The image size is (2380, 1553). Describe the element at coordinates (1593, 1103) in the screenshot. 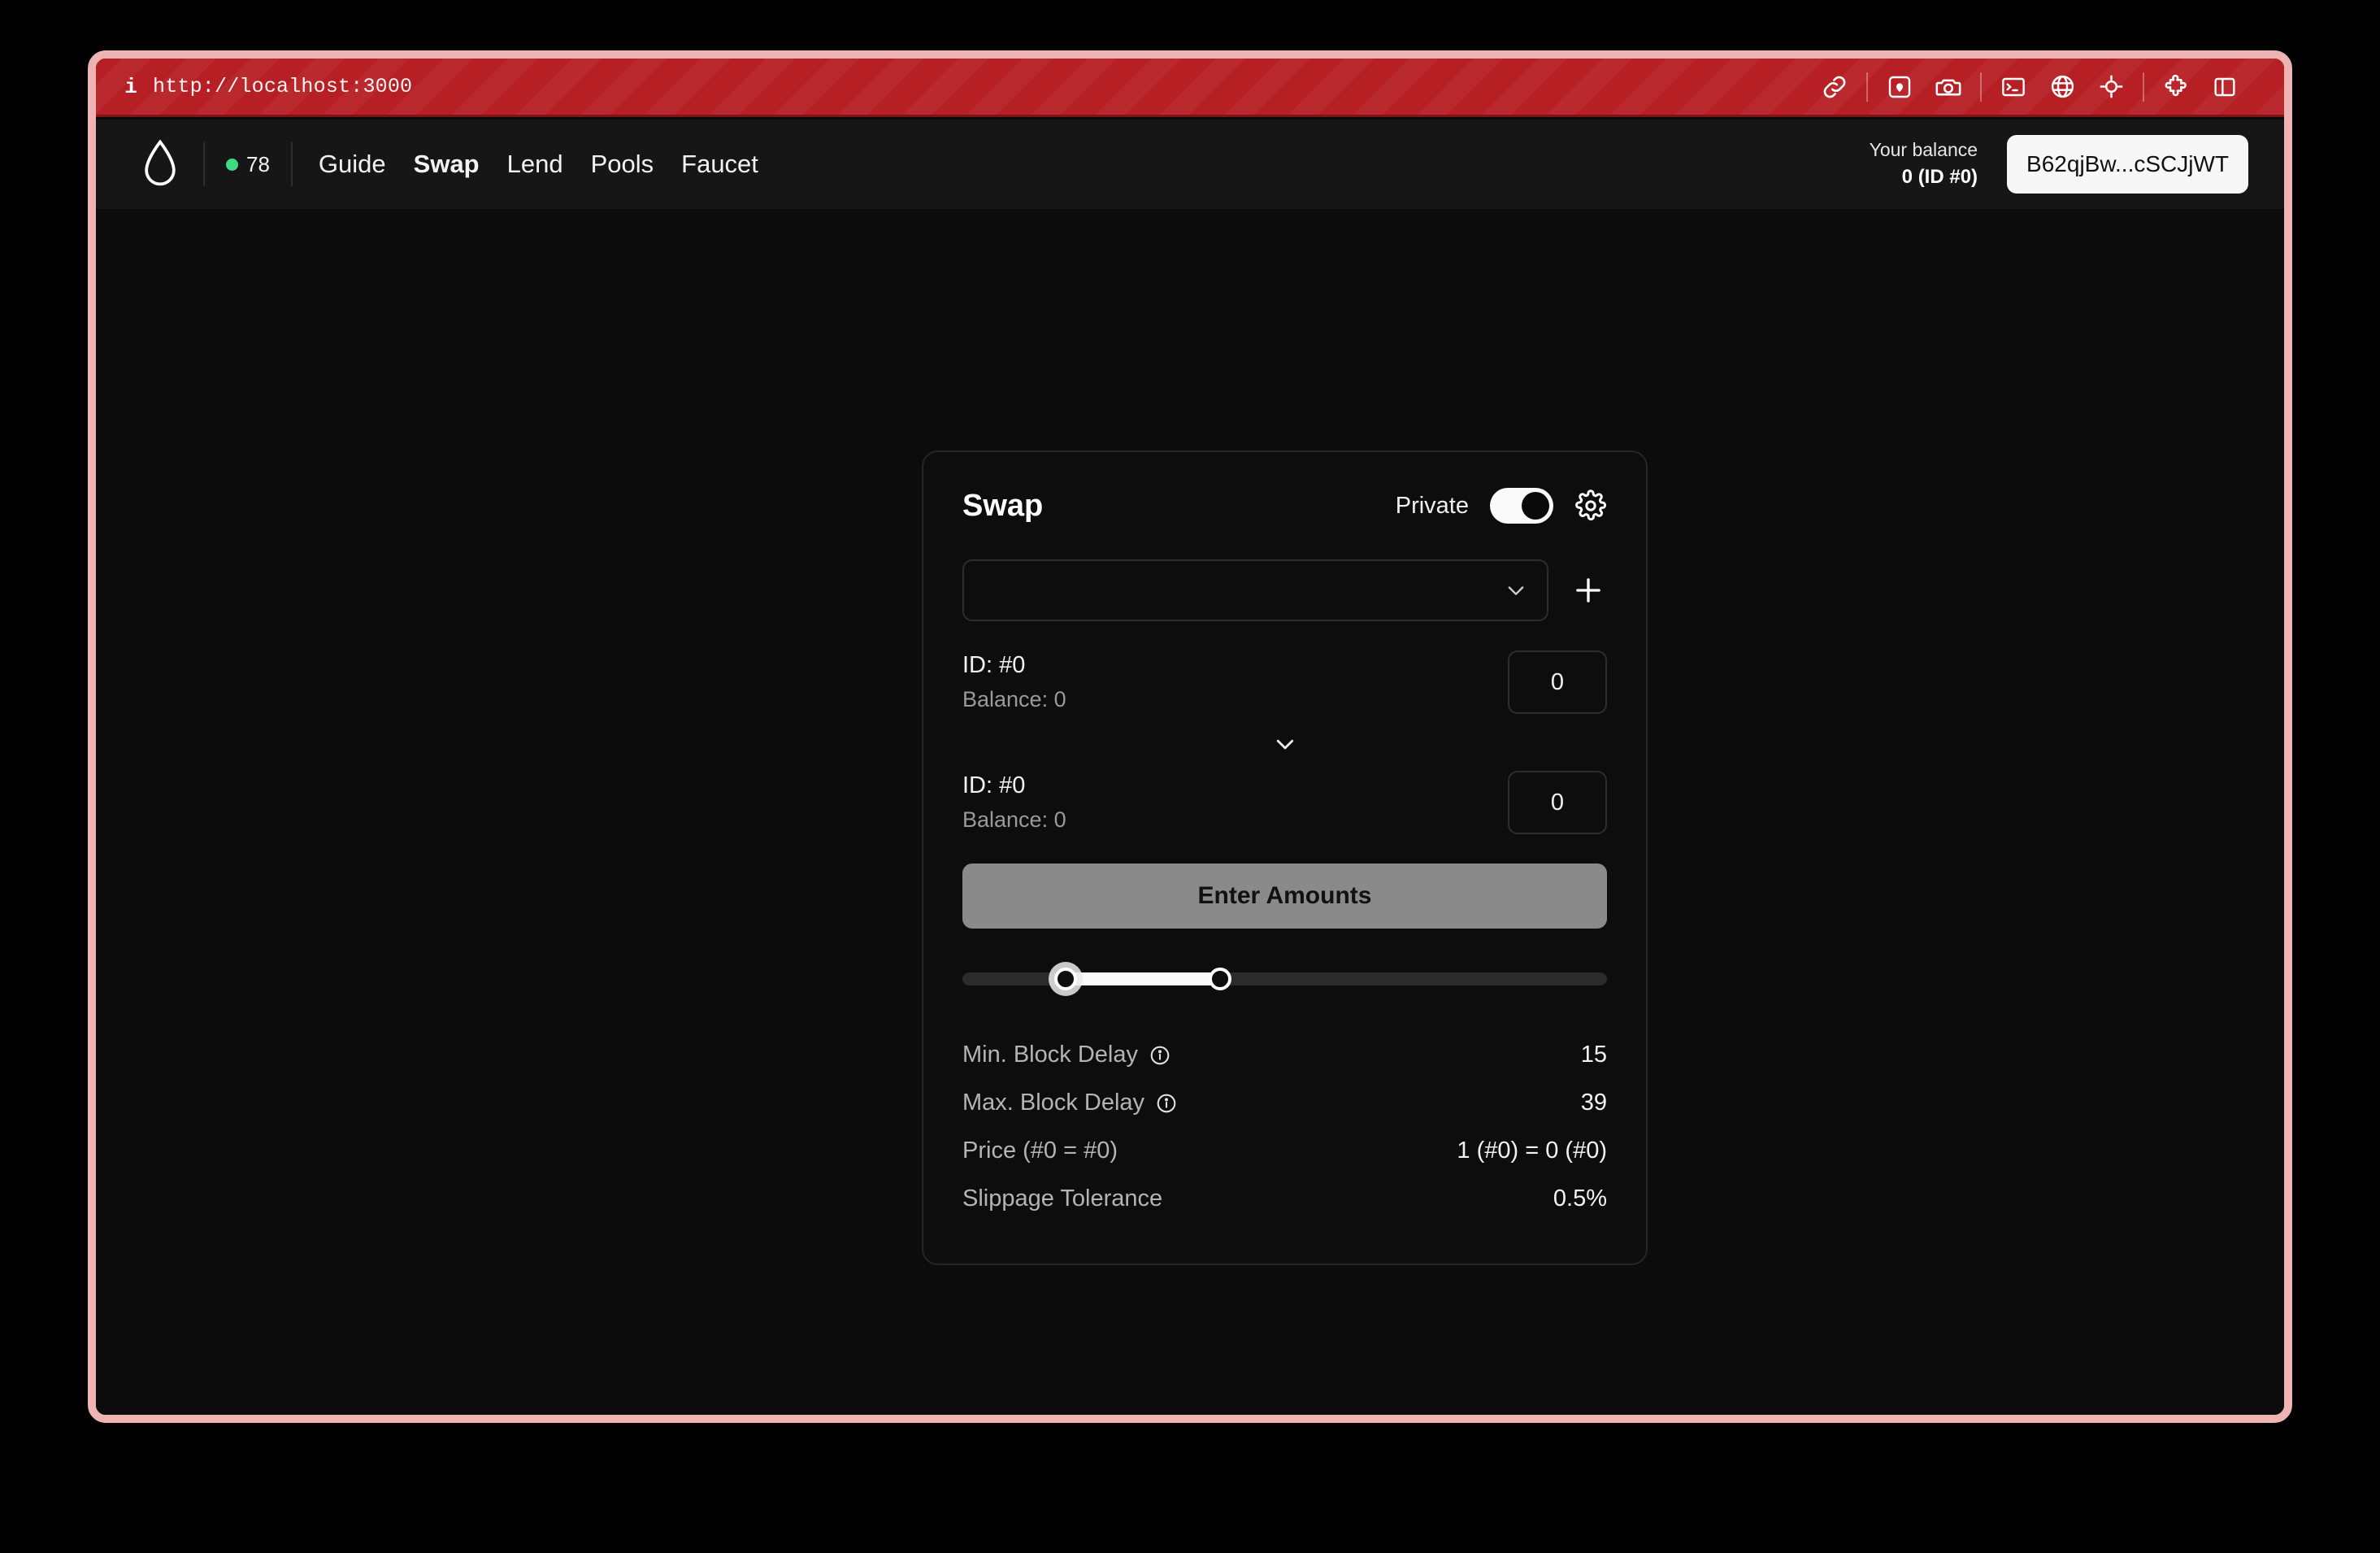

I see `max-block-delay-value: 39` at that location.